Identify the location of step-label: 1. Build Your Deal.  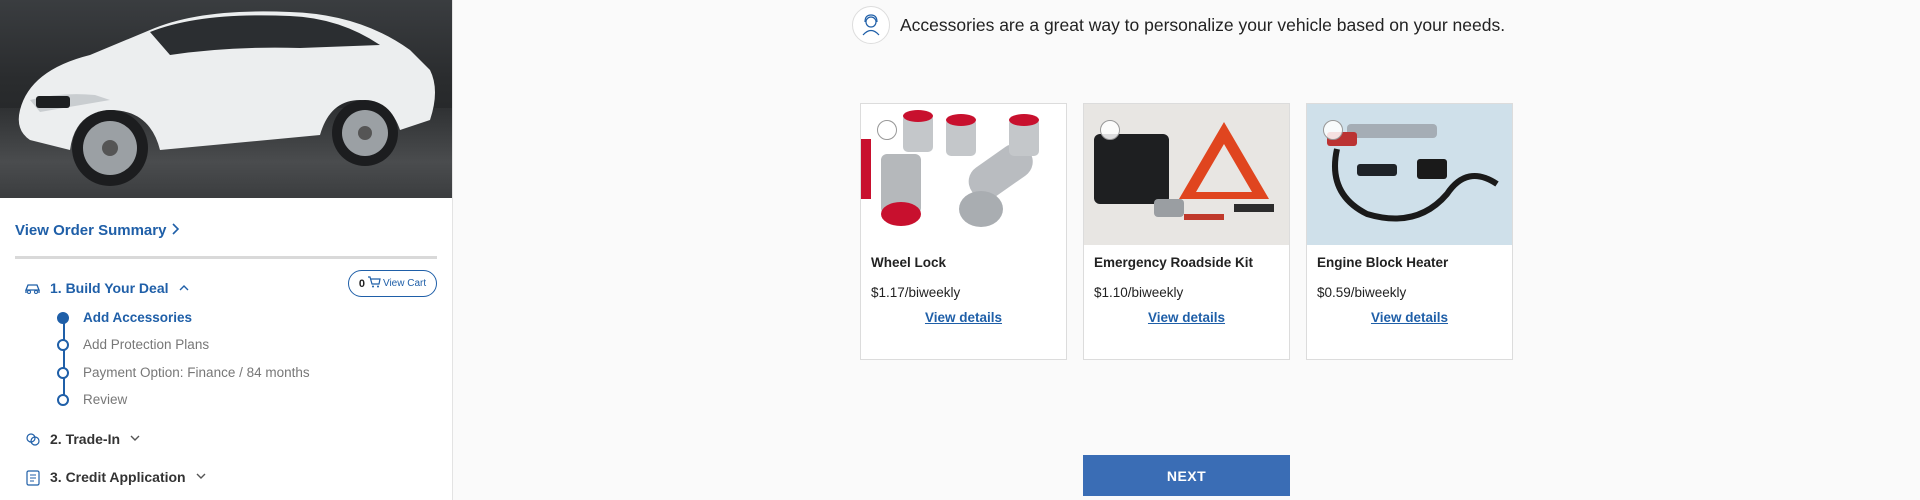
(109, 288).